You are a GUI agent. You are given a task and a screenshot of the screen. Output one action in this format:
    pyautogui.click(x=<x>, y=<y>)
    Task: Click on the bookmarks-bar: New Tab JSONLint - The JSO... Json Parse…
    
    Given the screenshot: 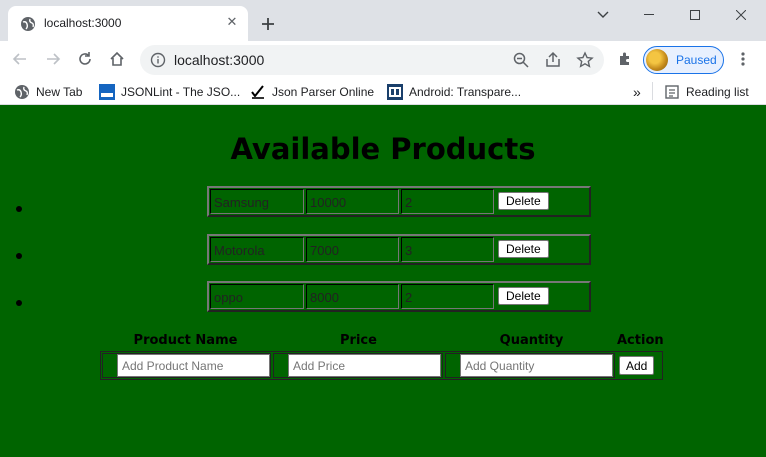 What is the action you would take?
    pyautogui.click(x=383, y=91)
    